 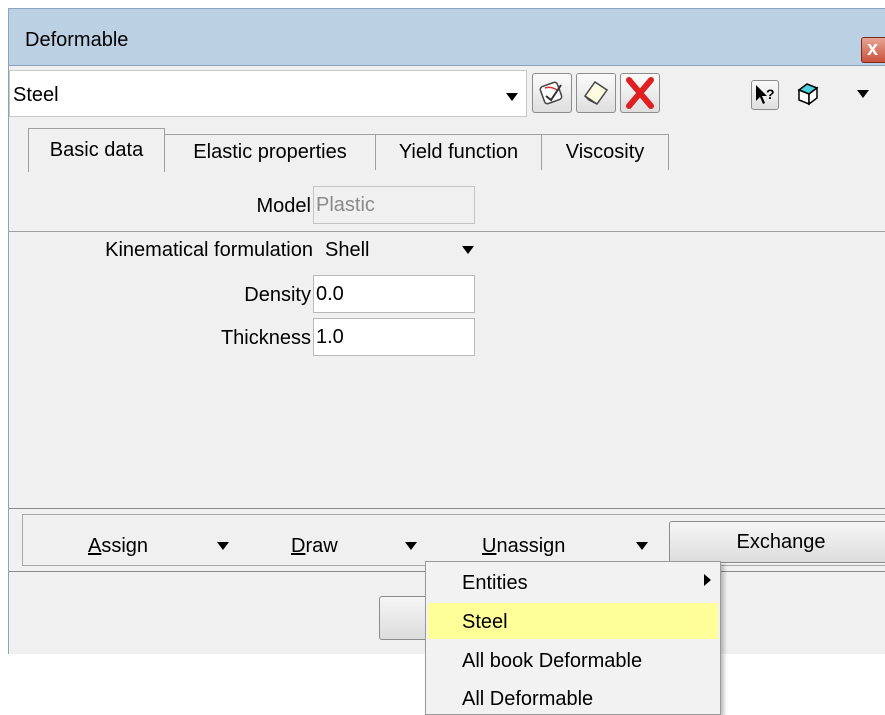 What do you see at coordinates (552, 661) in the screenshot?
I see `menu-item-label: All book Deformable` at bounding box center [552, 661].